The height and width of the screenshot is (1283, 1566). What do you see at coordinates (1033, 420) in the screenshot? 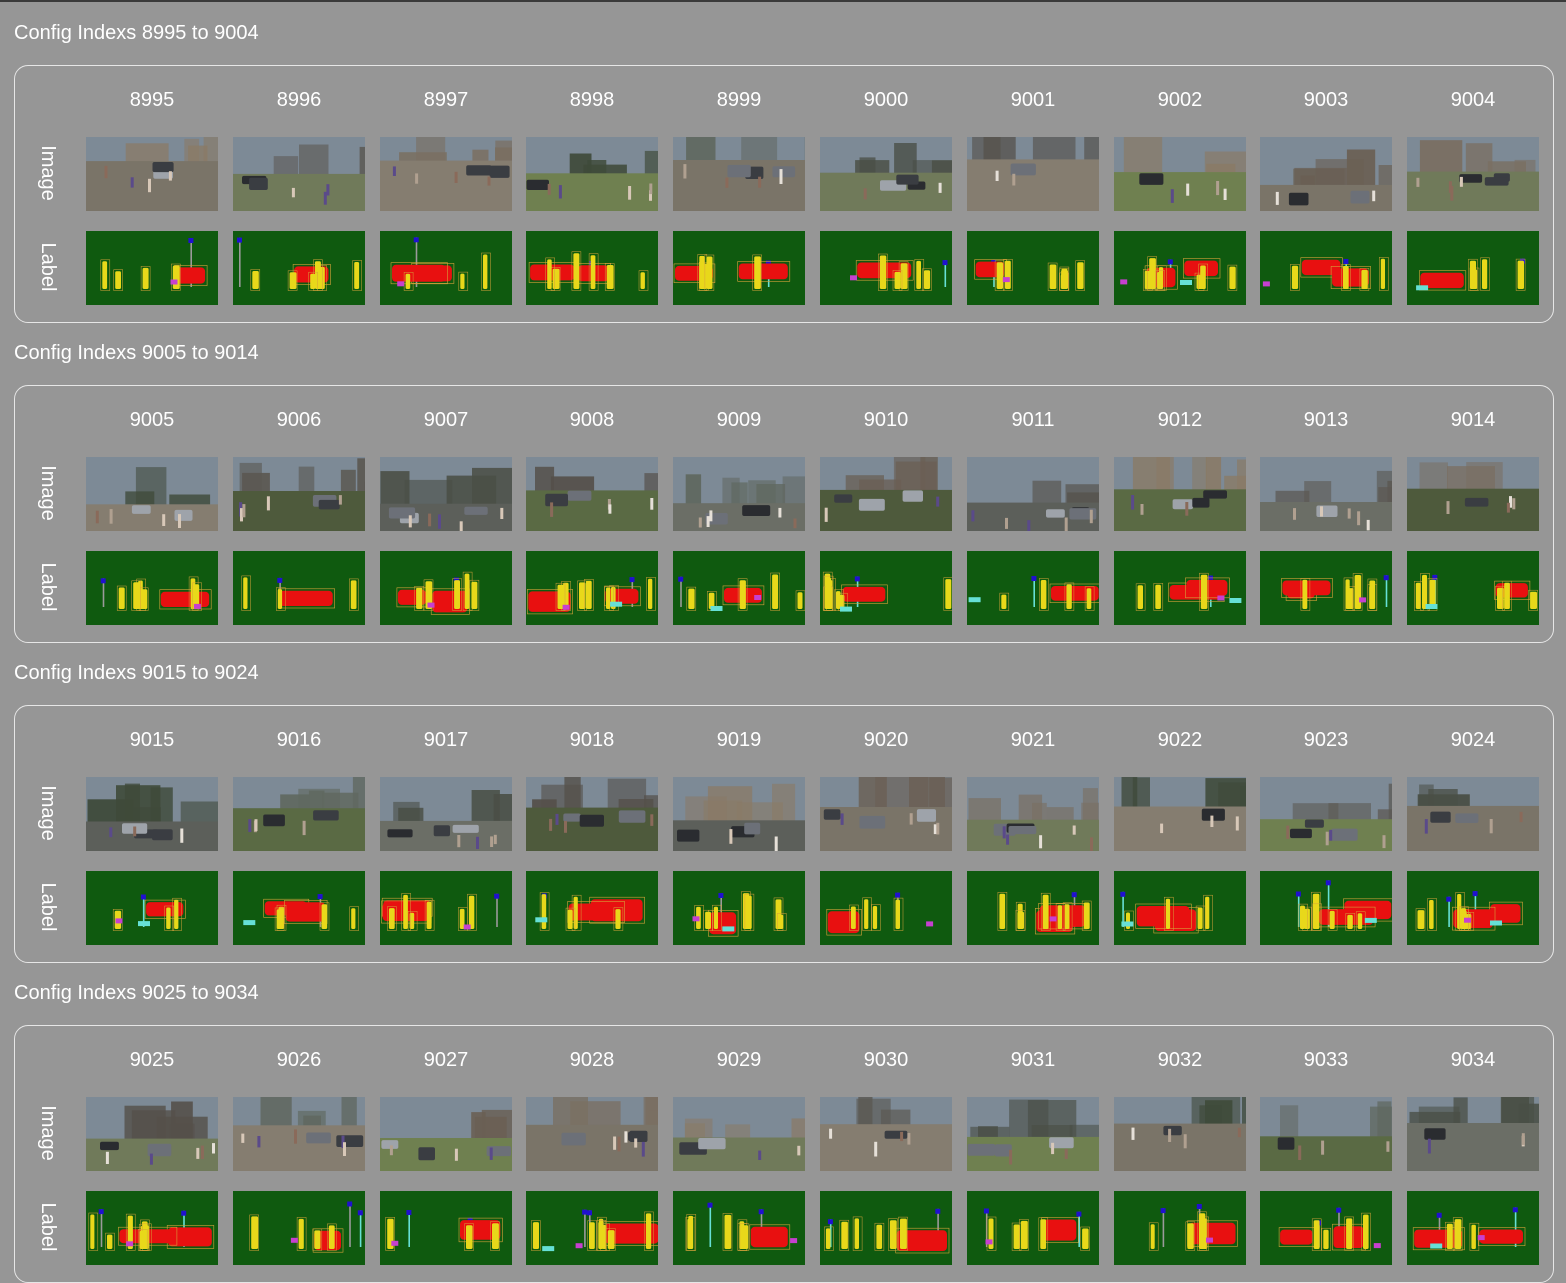
I see `config-index-label: 9011` at bounding box center [1033, 420].